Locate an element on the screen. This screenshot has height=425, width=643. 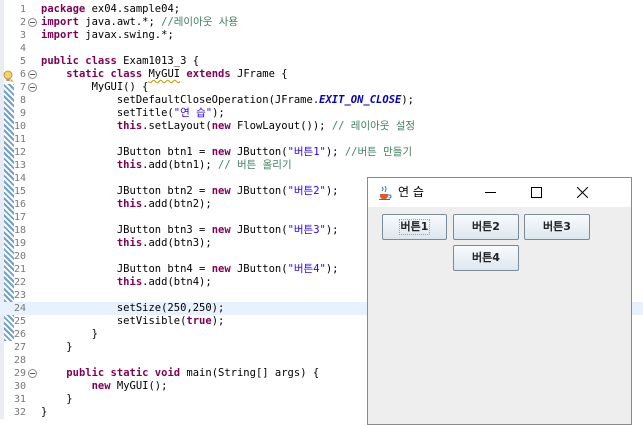
code-token: true is located at coordinates (199, 321).